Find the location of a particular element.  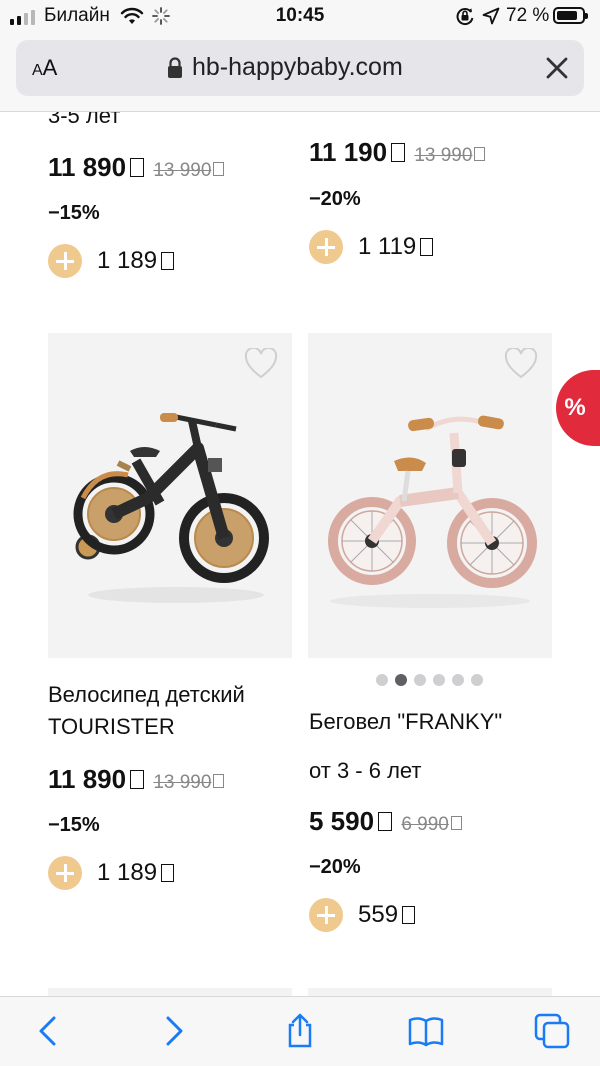

product-name: Велосипед детский is located at coordinates (146, 695).